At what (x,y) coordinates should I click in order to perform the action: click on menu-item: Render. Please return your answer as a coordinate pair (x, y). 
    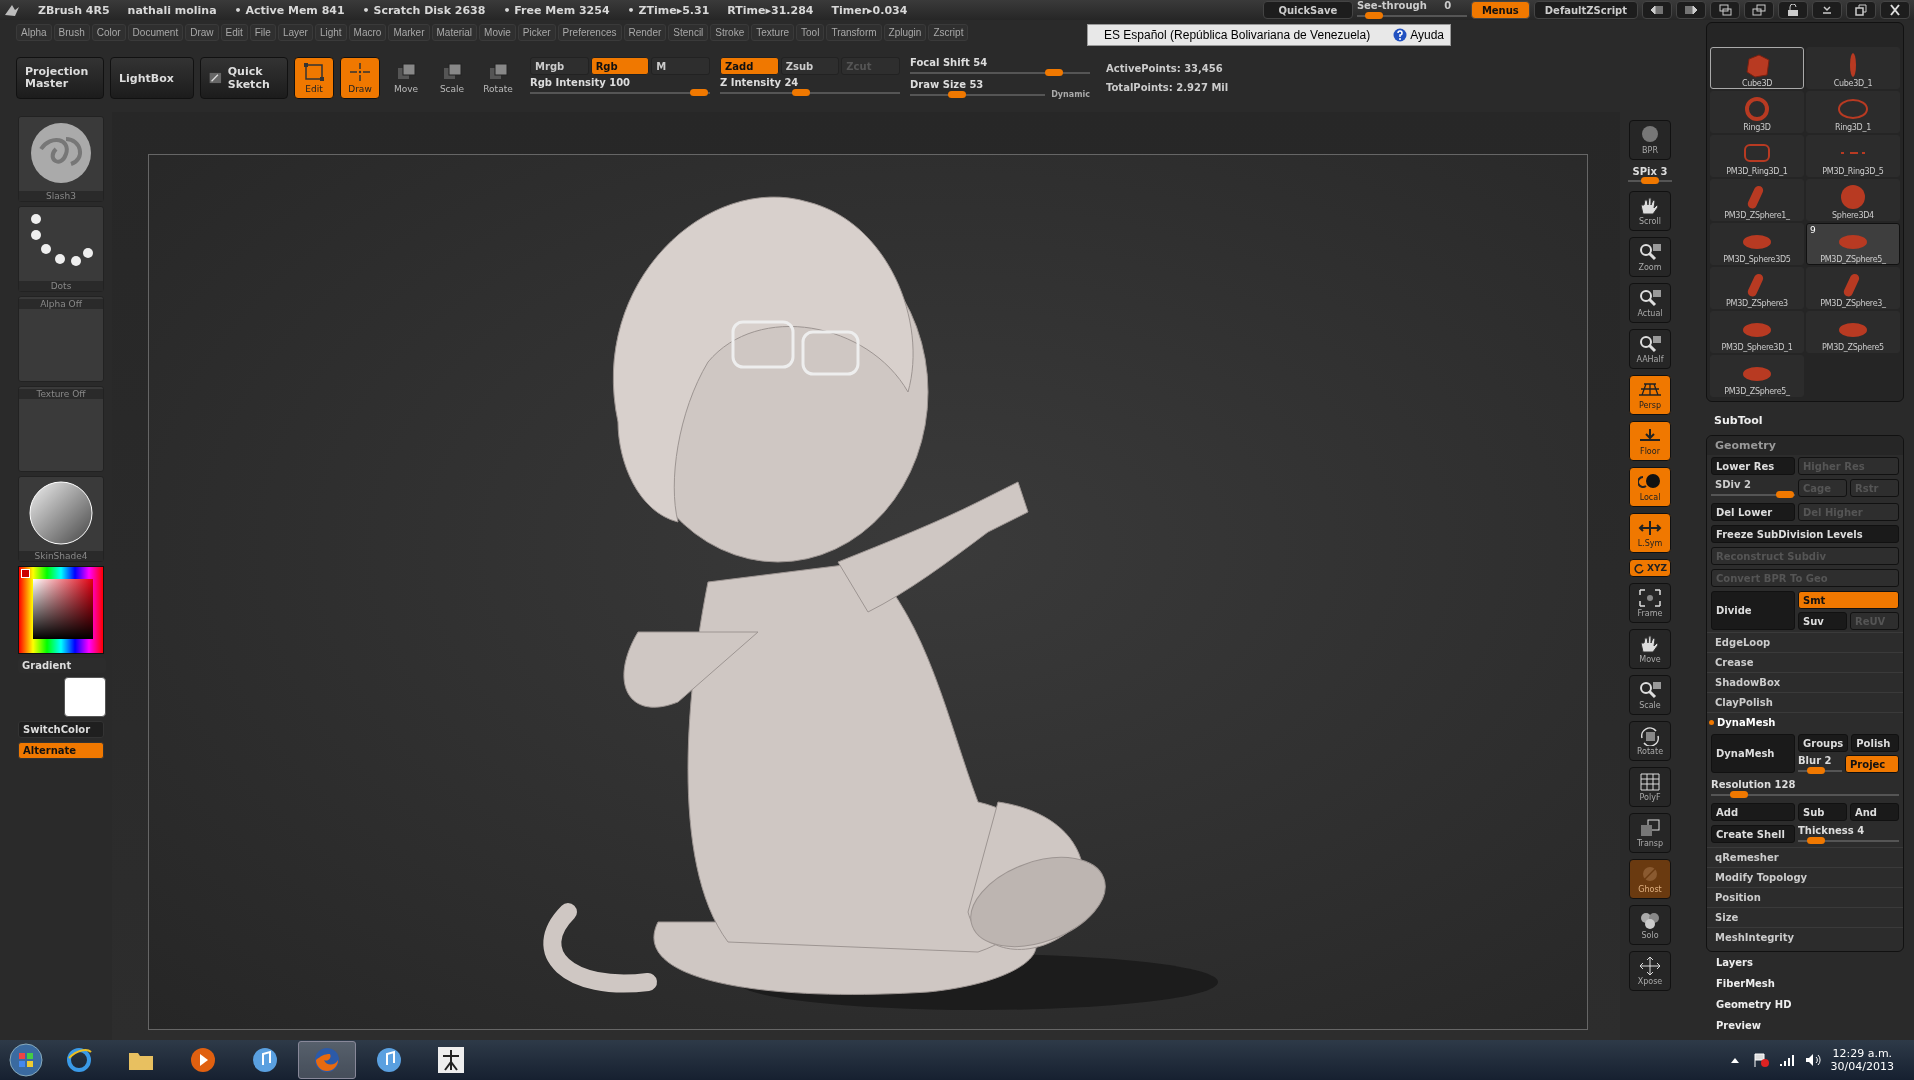
    Looking at the image, I should click on (645, 32).